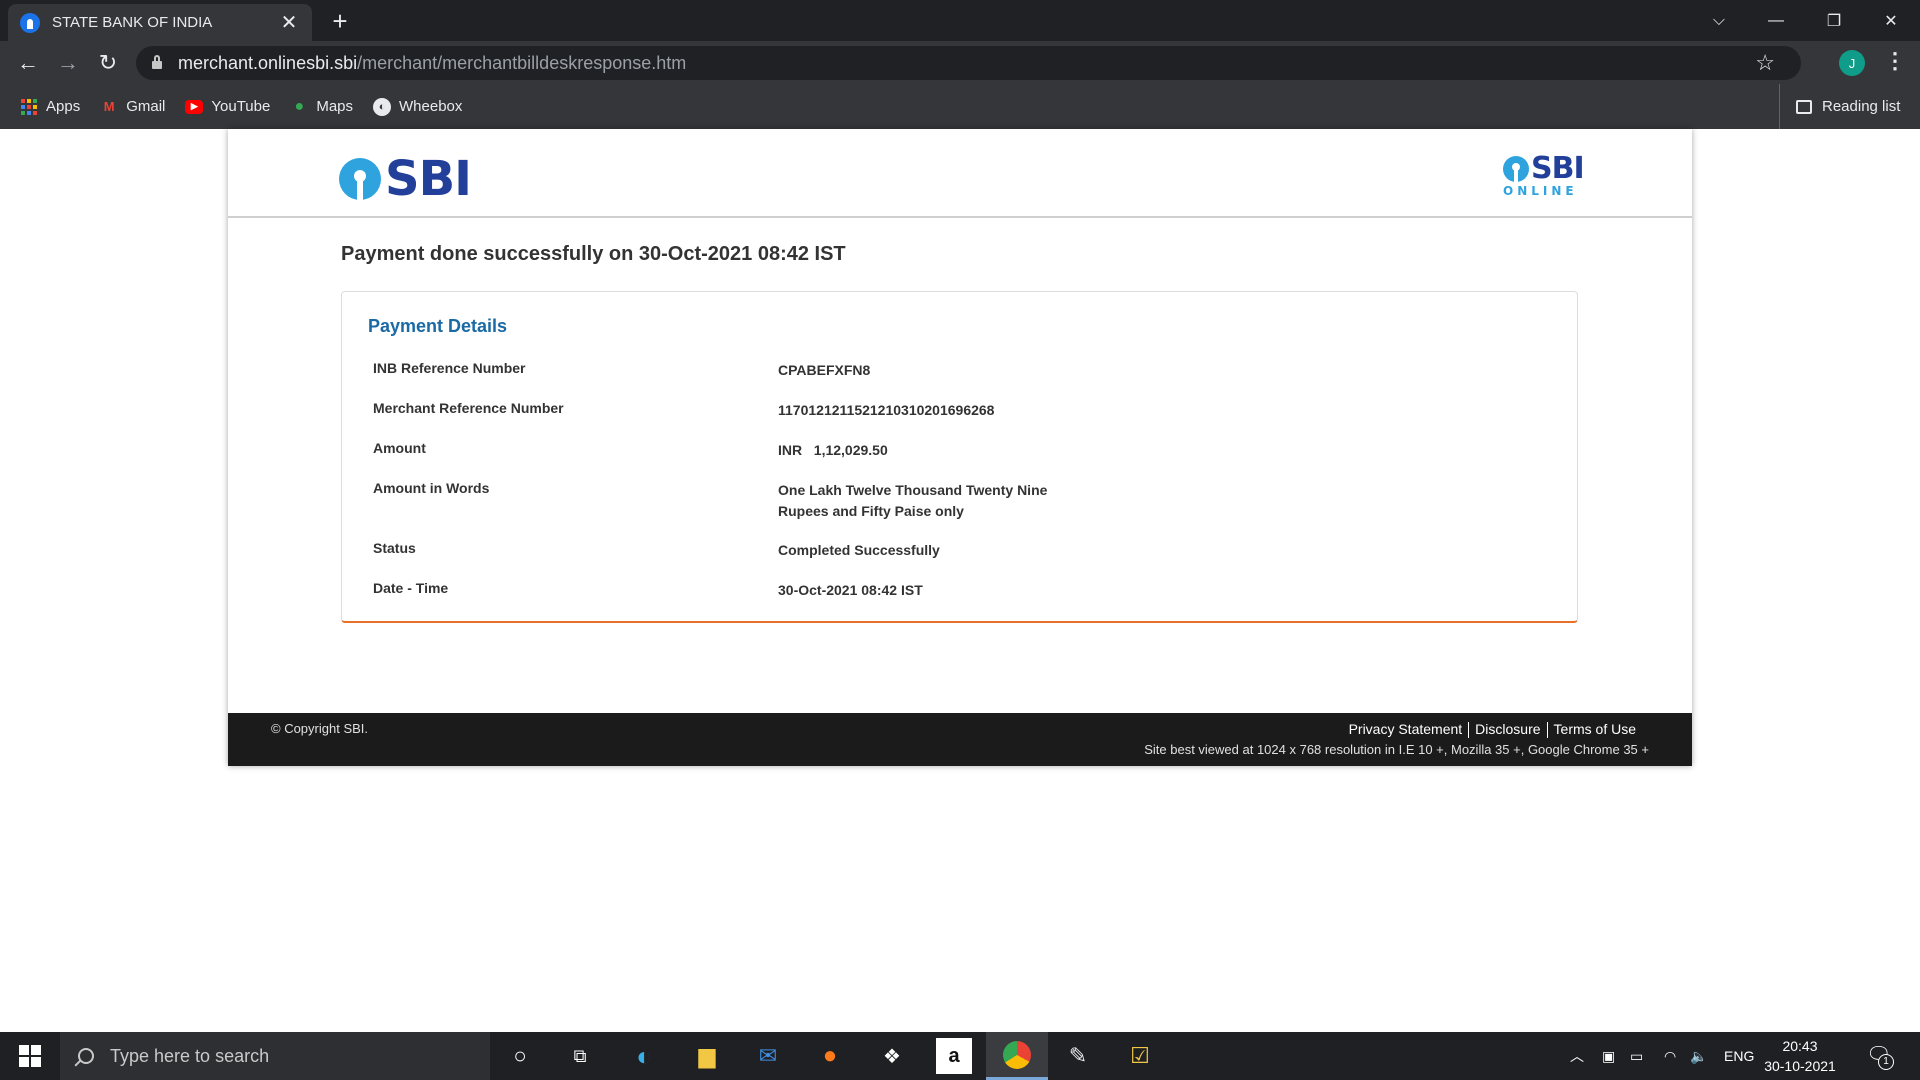 Image resolution: width=1920 pixels, height=1080 pixels. I want to click on copyright-text: © Copyright SBI., so click(320, 728).